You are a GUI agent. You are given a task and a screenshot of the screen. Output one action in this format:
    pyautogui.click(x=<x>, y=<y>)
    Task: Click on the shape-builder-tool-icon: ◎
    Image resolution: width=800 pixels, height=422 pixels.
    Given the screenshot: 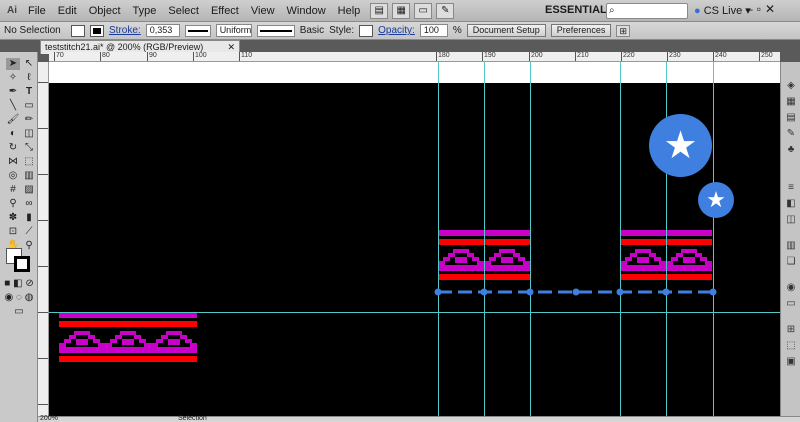 What is the action you would take?
    pyautogui.click(x=13, y=176)
    